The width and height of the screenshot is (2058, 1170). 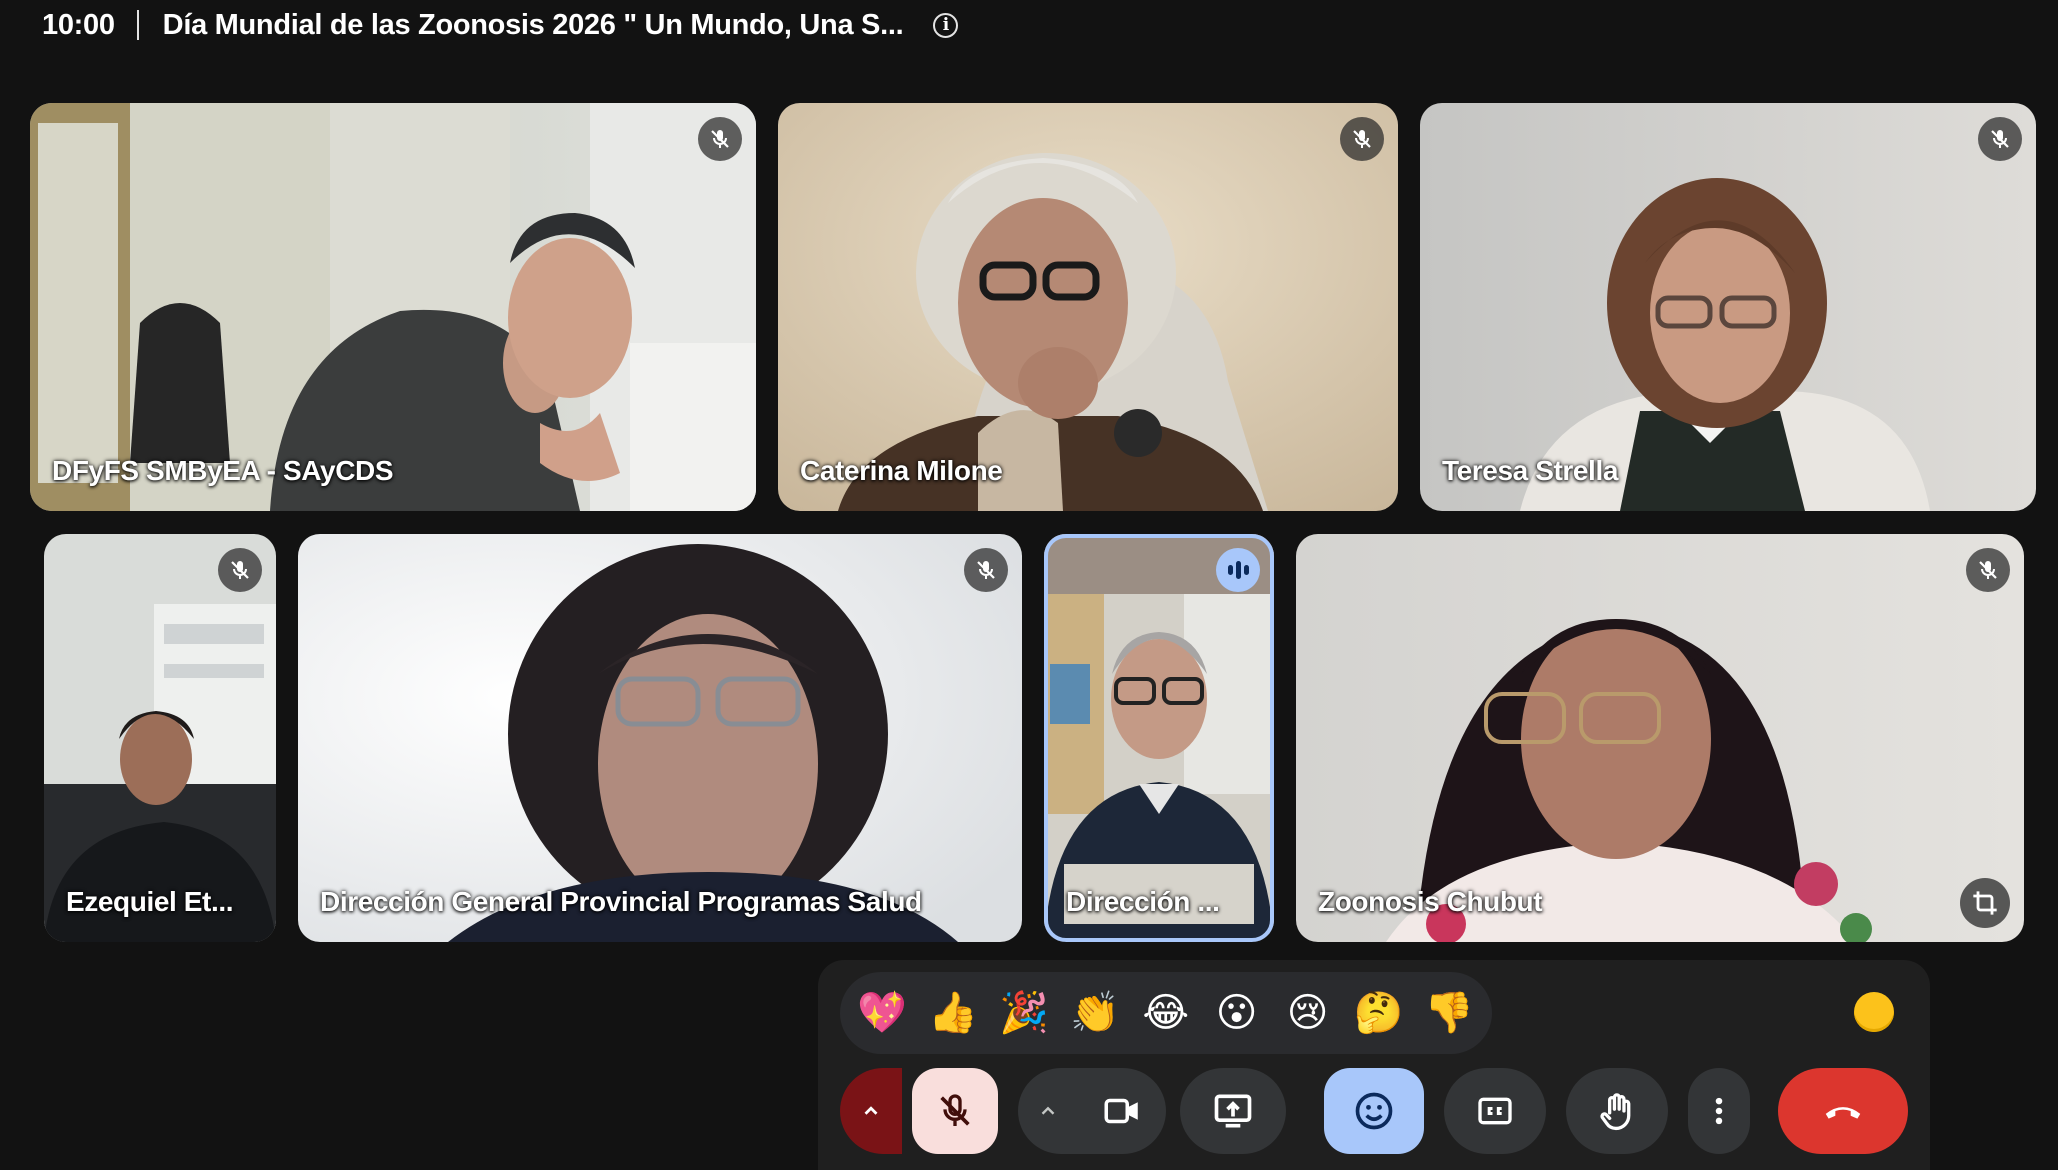 I want to click on video-options-button, so click(x=1048, y=1111).